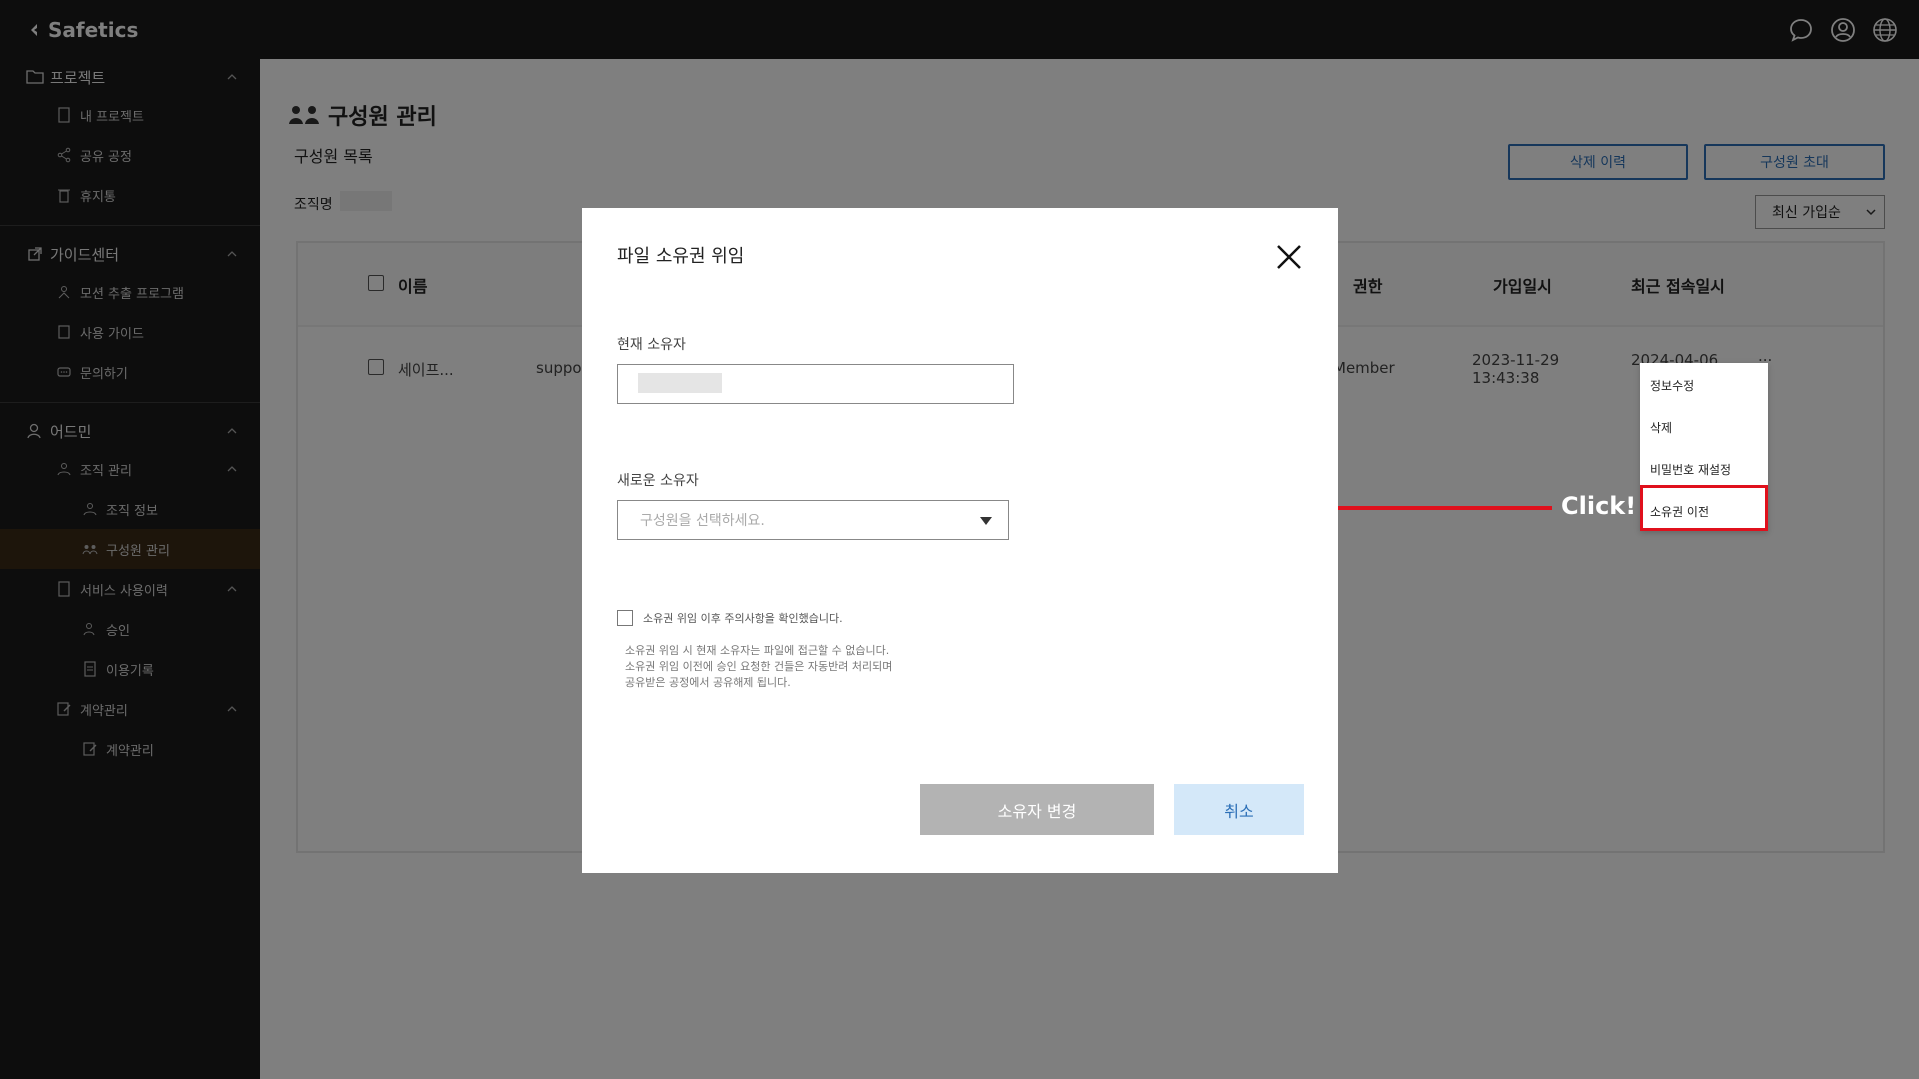 The width and height of the screenshot is (1919, 1079). I want to click on new-owner-select: 구성원을 선택하세요., so click(813, 520).